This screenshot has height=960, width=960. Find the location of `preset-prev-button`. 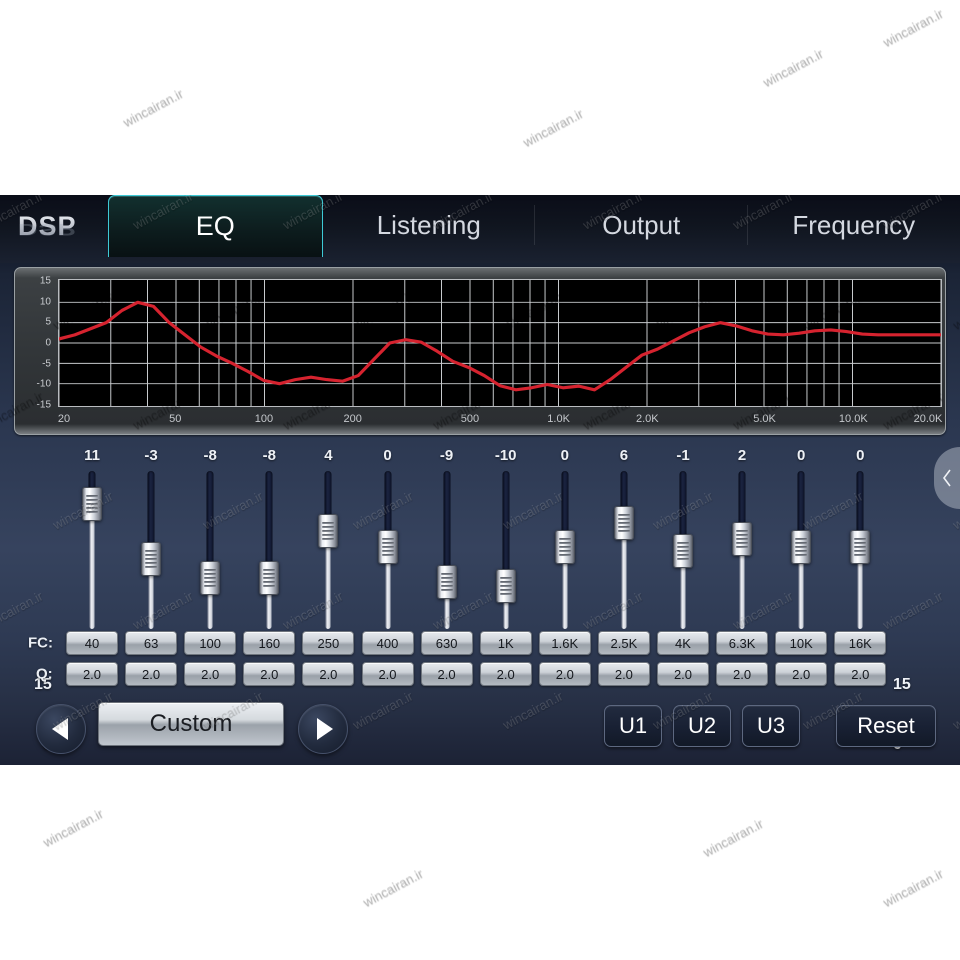

preset-prev-button is located at coordinates (61, 729).